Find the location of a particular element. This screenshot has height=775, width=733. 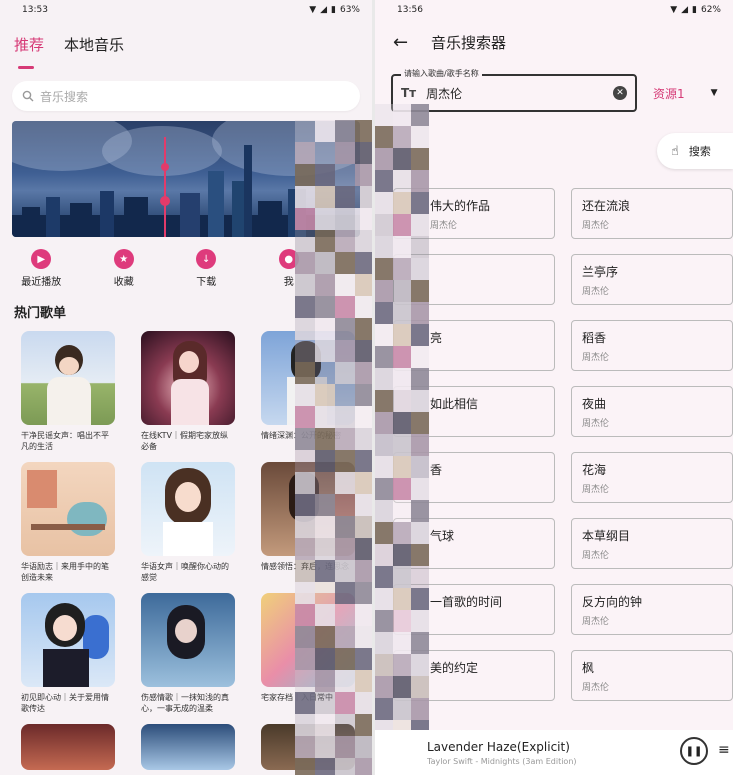

playlist-card: 伤感情歌｜一抹知浅的真心，一事无成的温柔 is located at coordinates (188, 654).